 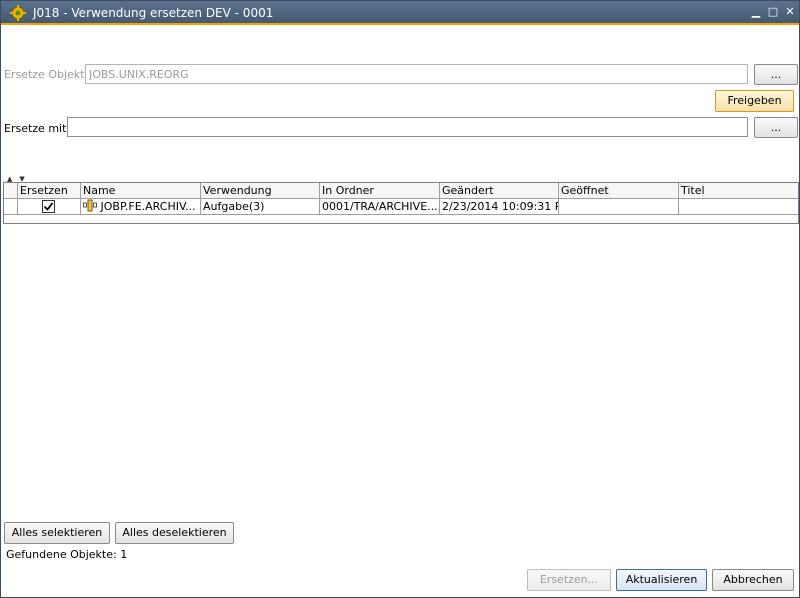 I want to click on maximize-button: □, so click(x=773, y=12).